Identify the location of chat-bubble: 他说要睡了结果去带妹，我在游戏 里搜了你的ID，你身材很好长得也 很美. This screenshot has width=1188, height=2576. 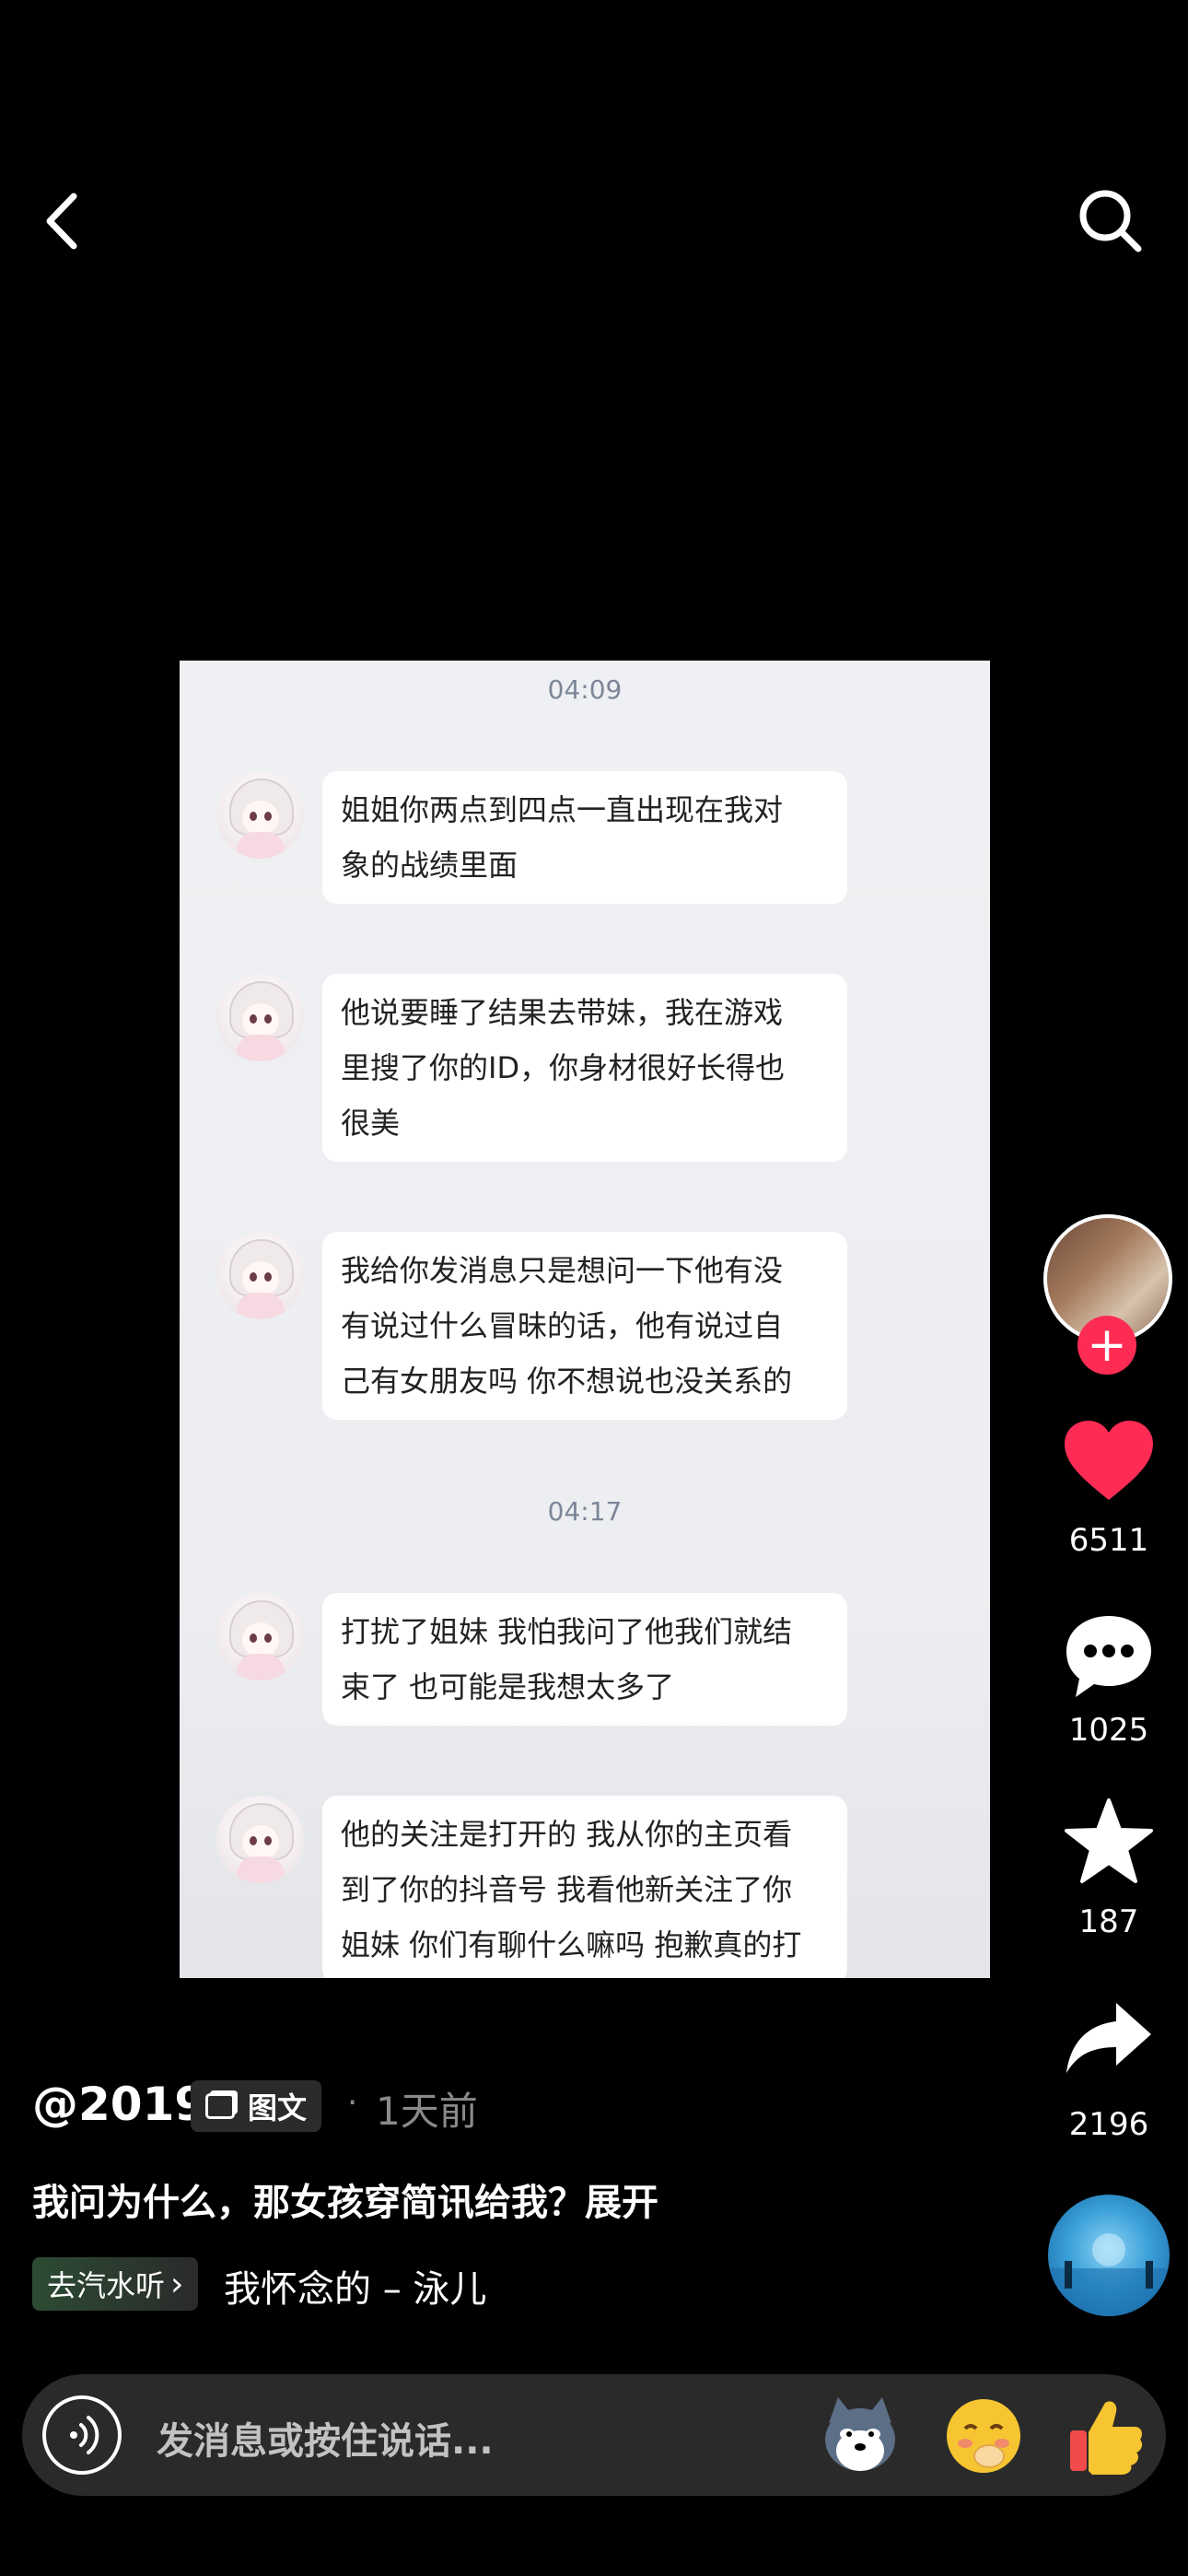
(584, 1068).